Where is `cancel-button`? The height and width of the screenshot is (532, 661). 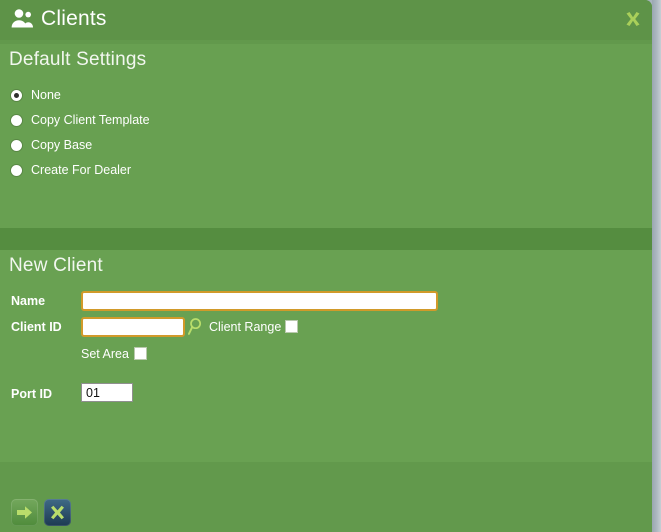 cancel-button is located at coordinates (57, 512).